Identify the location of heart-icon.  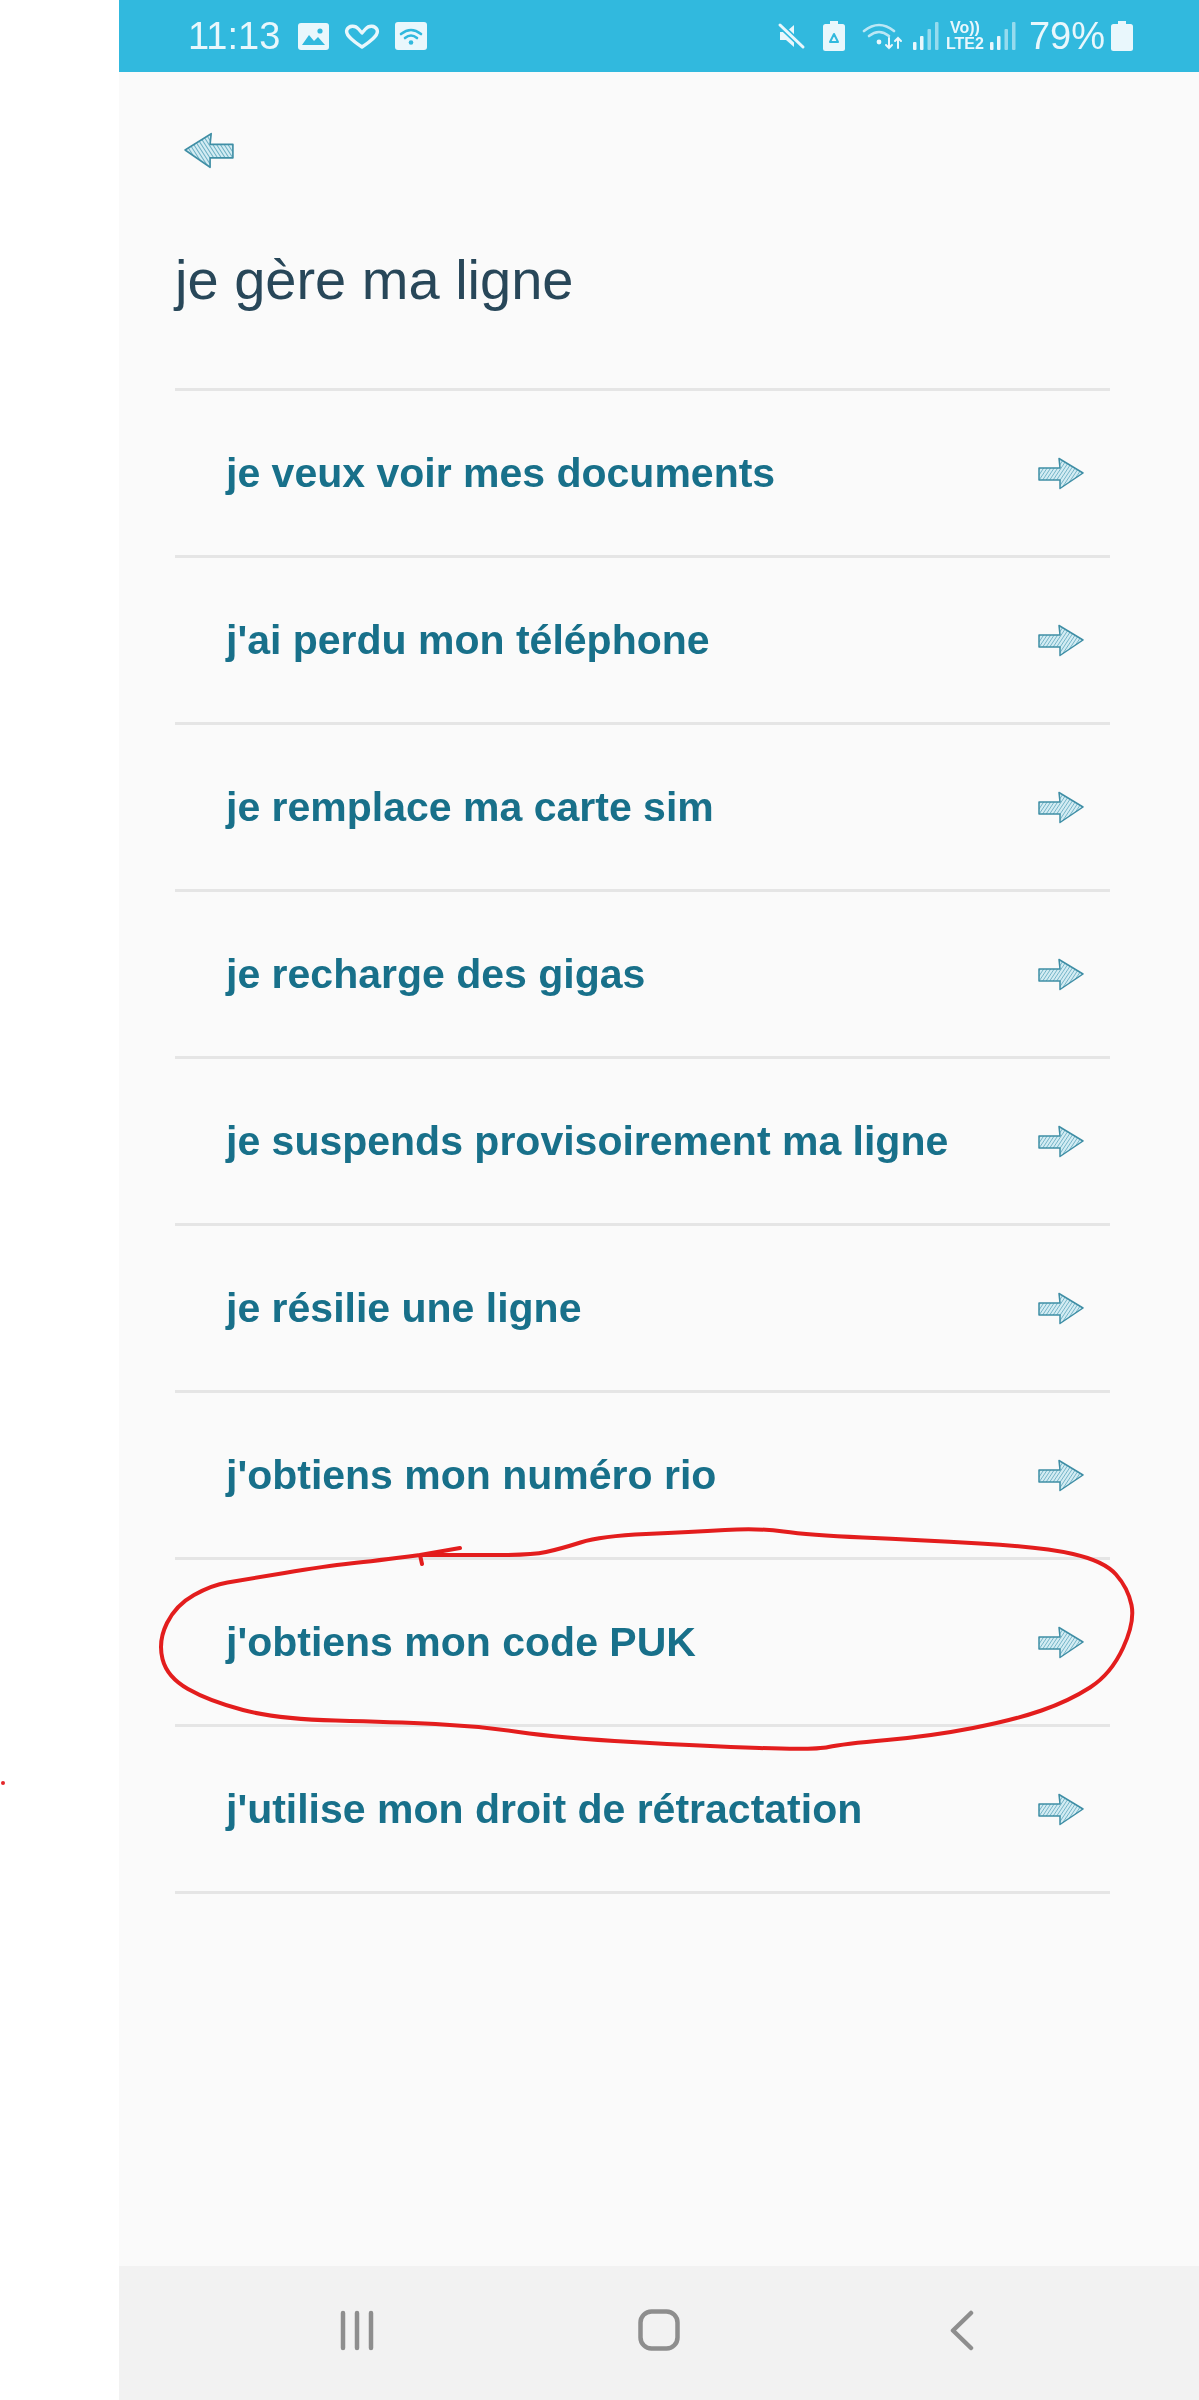
(362, 36).